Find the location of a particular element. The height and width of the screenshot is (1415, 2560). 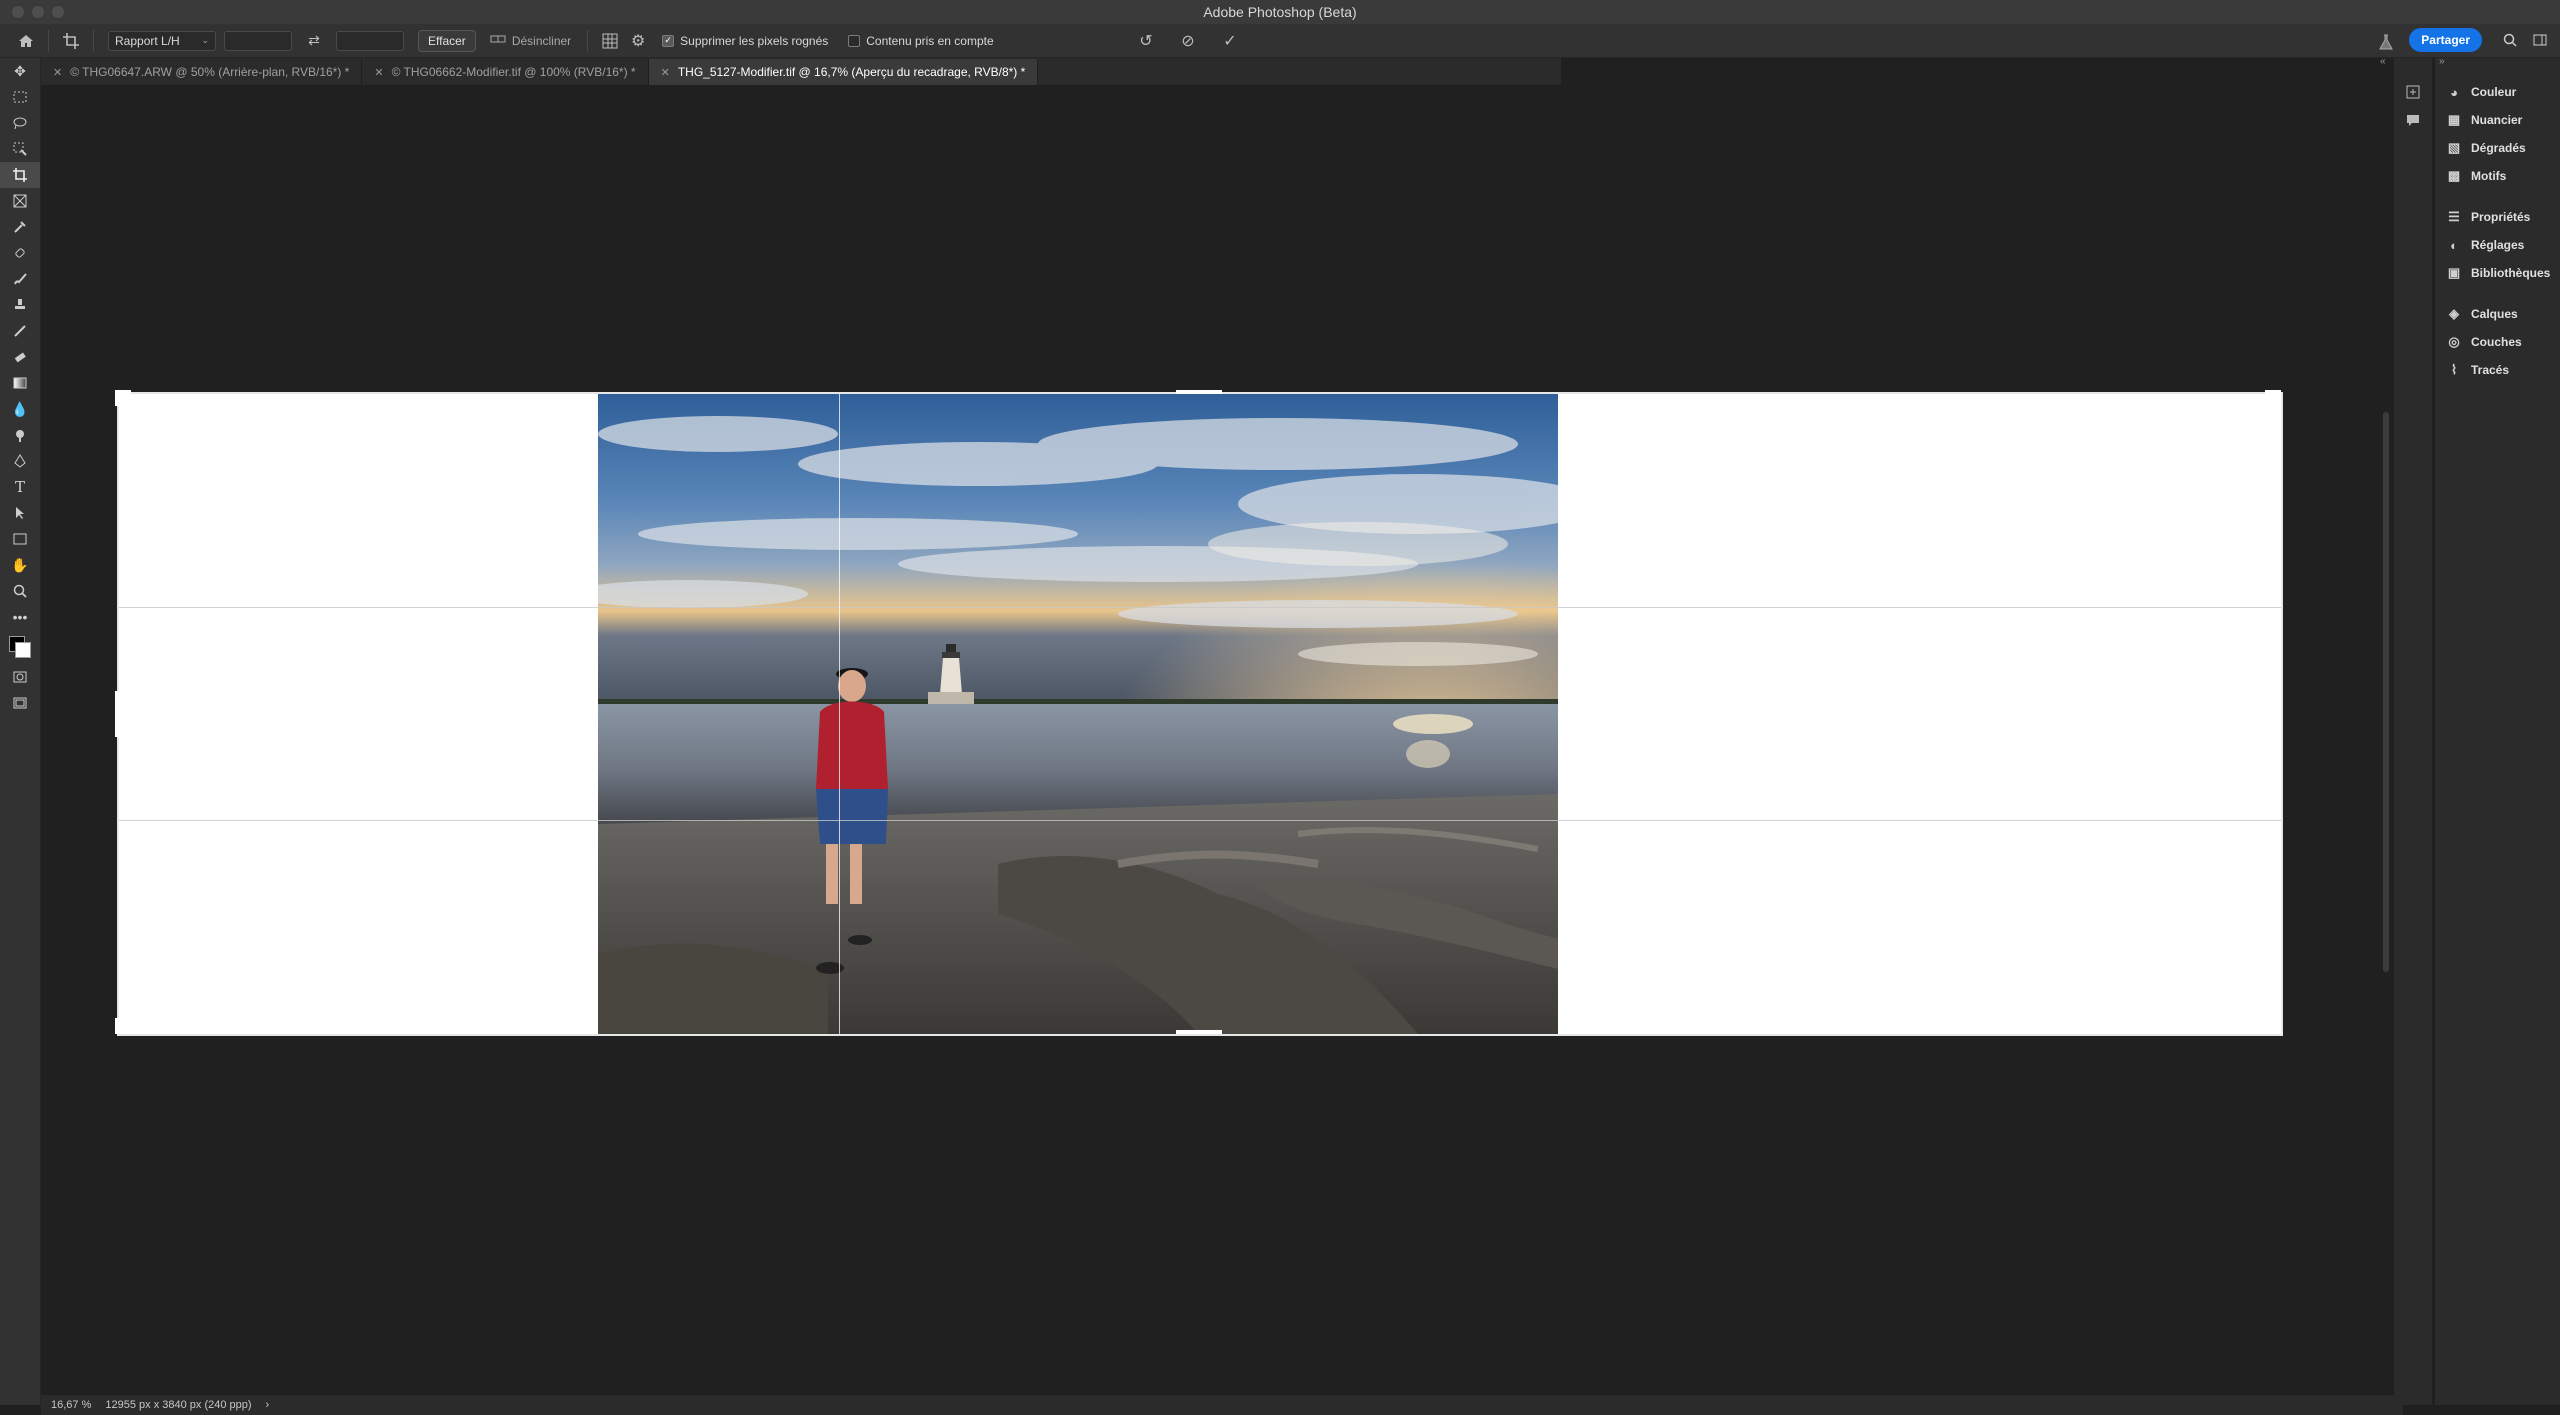

eraser-tool-icon is located at coordinates (20, 357).